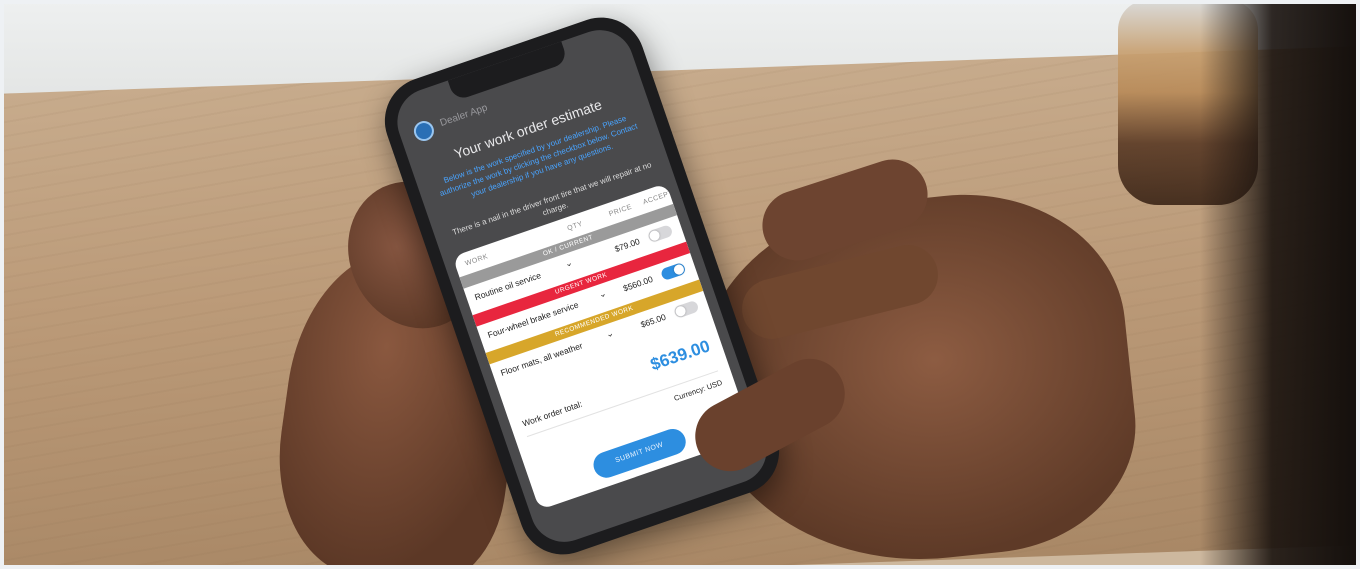 The image size is (1360, 569). I want to click on app-name: Dealer App, so click(464, 115).